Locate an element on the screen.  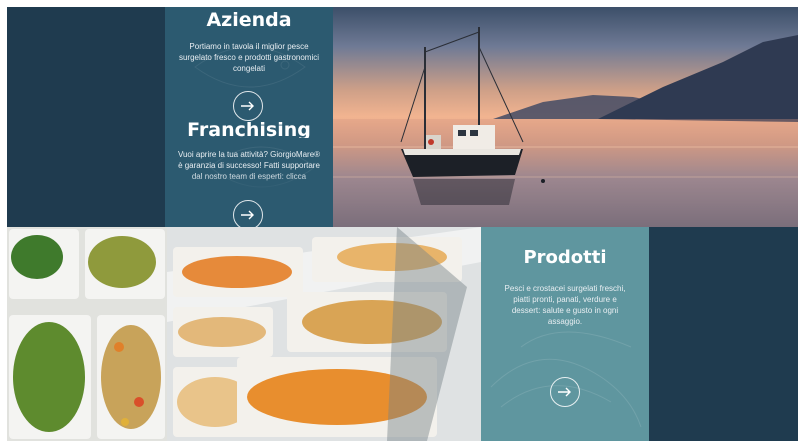
prodotti-title: Prodotti is located at coordinates (565, 257).